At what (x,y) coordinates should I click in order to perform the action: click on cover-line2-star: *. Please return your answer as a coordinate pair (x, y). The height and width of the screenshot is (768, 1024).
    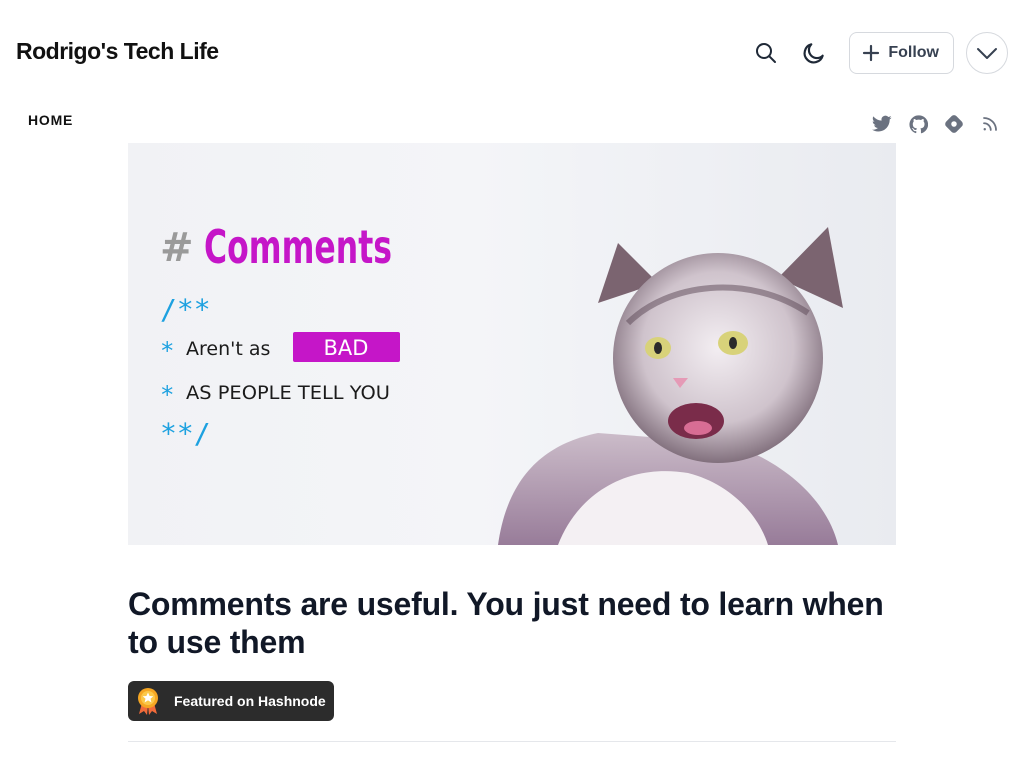
    Looking at the image, I should click on (167, 351).